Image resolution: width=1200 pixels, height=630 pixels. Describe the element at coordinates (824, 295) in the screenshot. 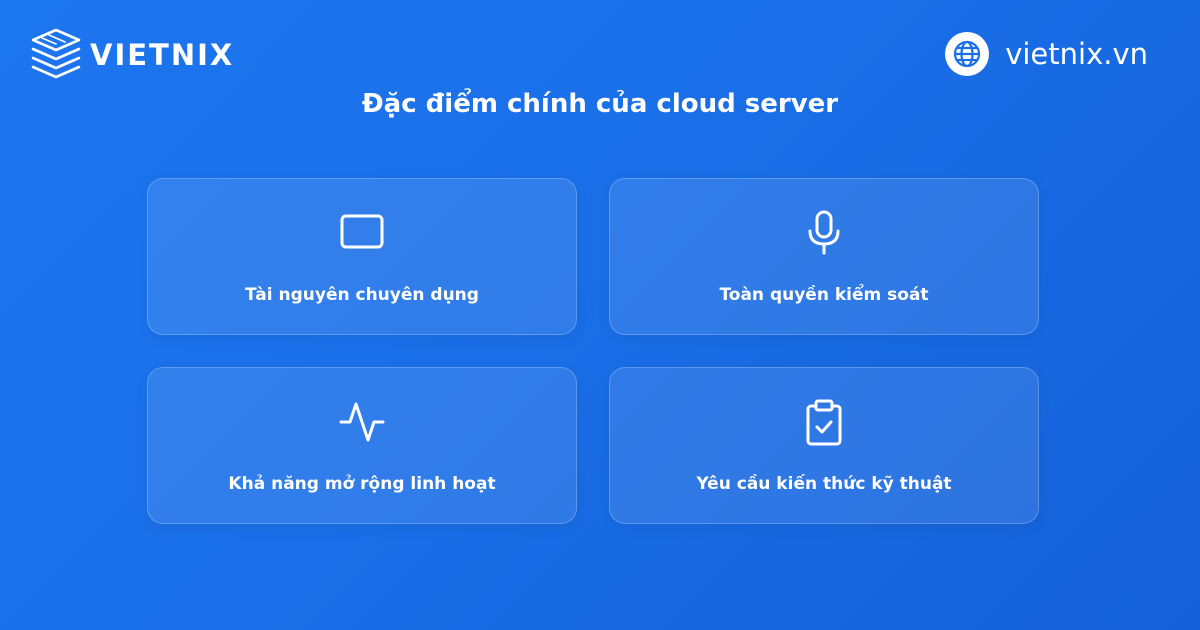

I see `feature-label: Toàn quyền kiểm soát` at that location.